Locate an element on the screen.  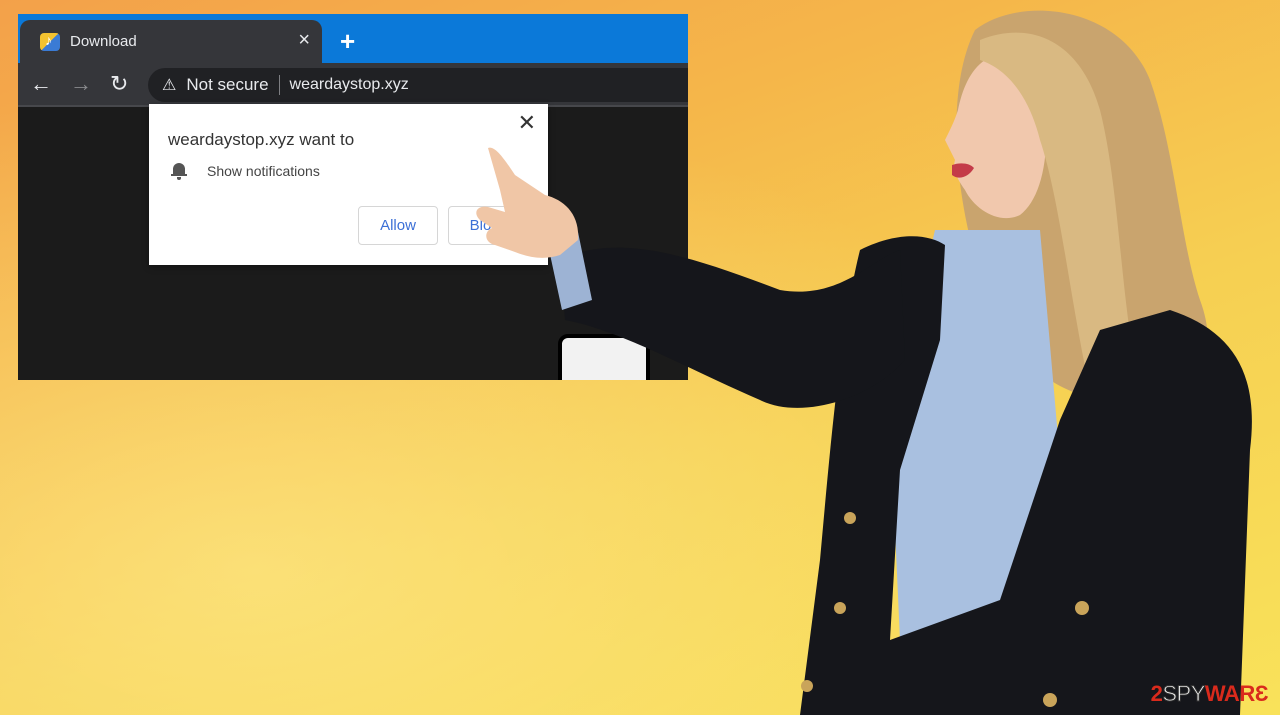
back-button: ← is located at coordinates (41, 84).